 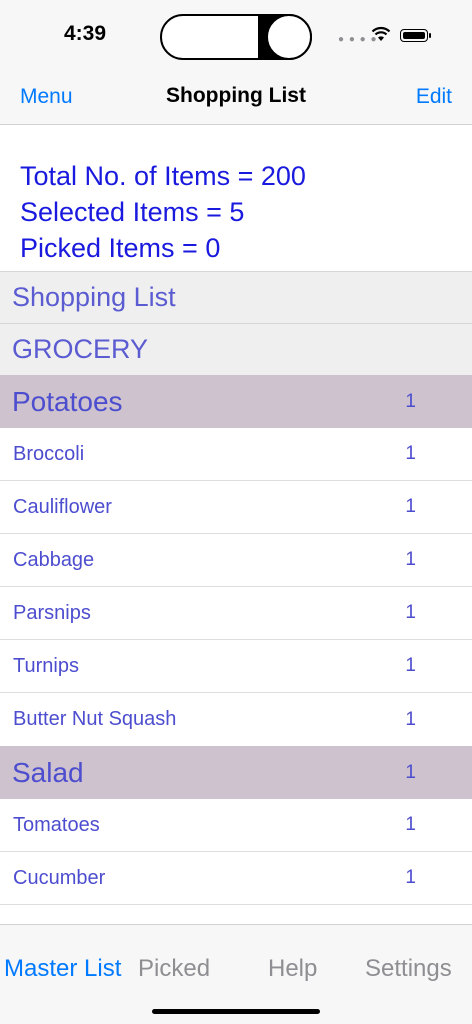 I want to click on selected-items-text: Selected Items = 5, so click(x=132, y=212).